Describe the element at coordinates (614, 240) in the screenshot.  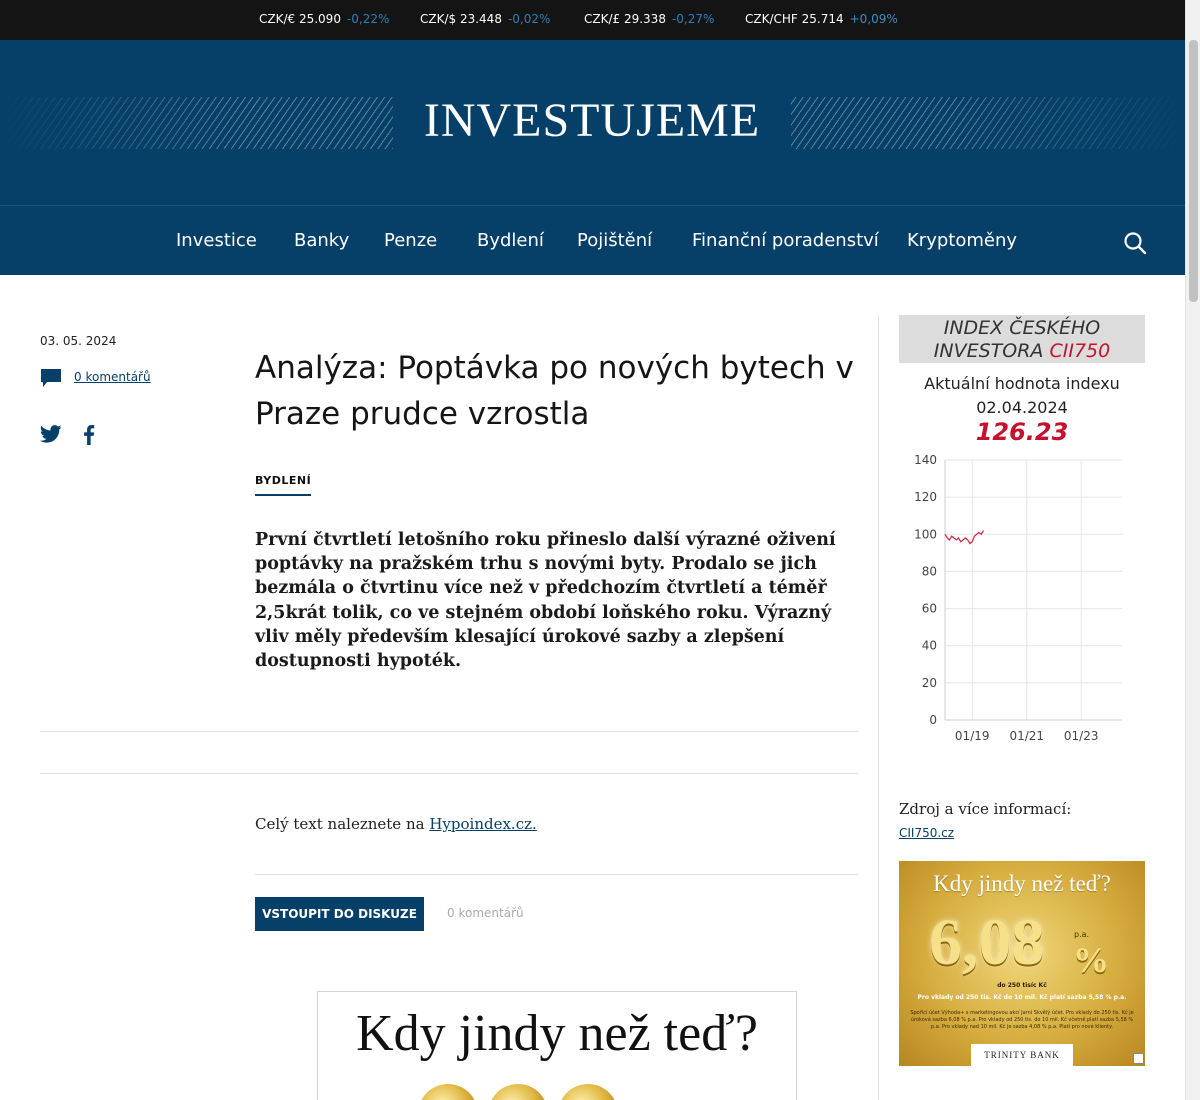
I see `nav-item-pojisteni: Pojištění` at that location.